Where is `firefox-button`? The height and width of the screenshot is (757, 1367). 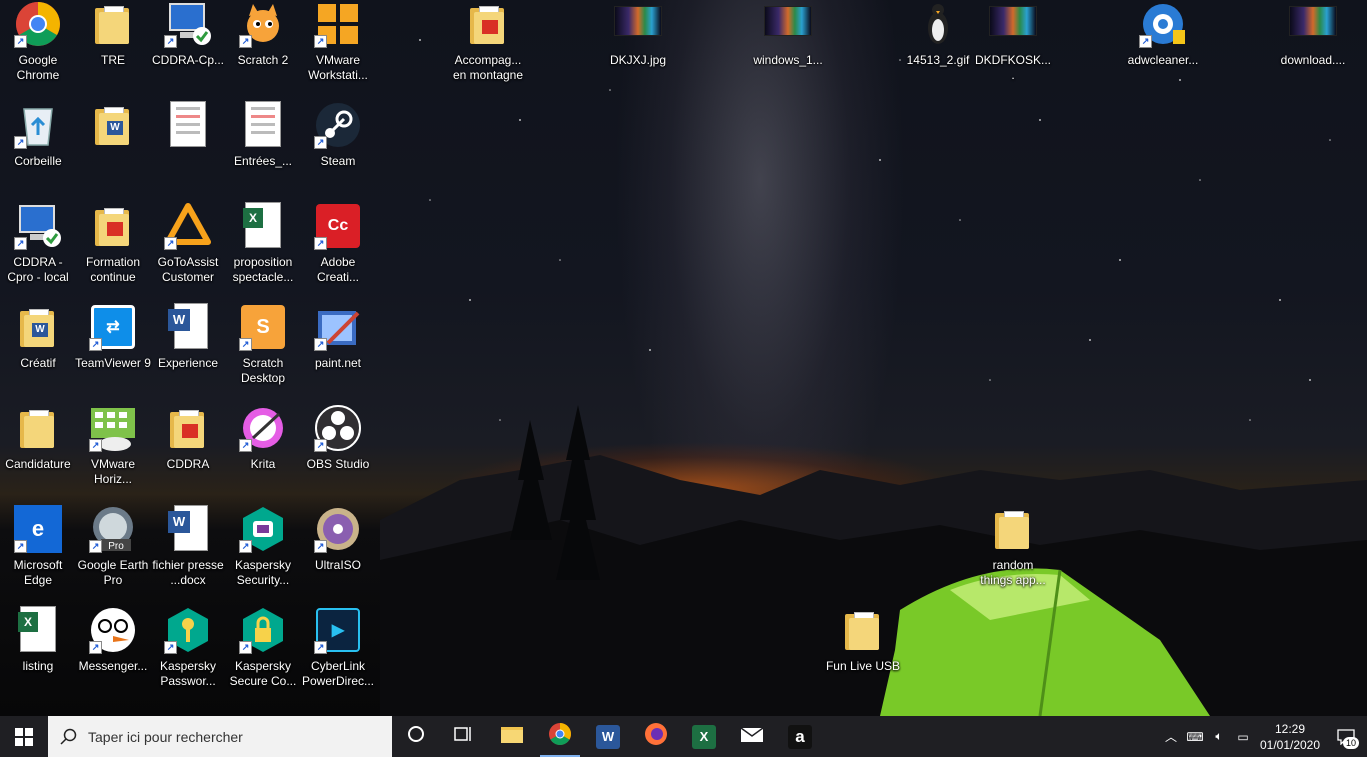
firefox-button is located at coordinates (656, 736).